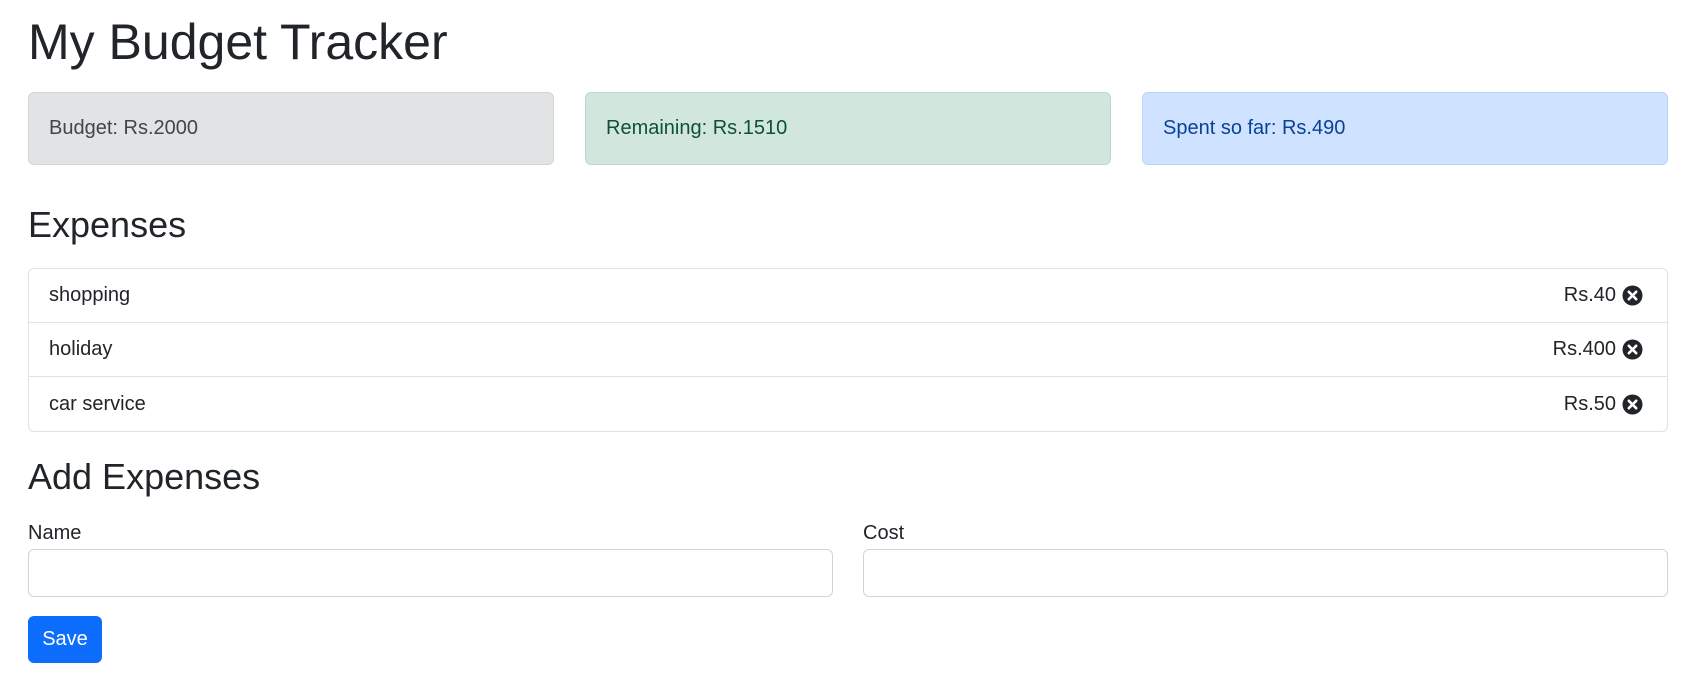 This screenshot has width=1690, height=685. Describe the element at coordinates (1405, 128) in the screenshot. I see `spent-card: Spent so far: Rs.490` at that location.